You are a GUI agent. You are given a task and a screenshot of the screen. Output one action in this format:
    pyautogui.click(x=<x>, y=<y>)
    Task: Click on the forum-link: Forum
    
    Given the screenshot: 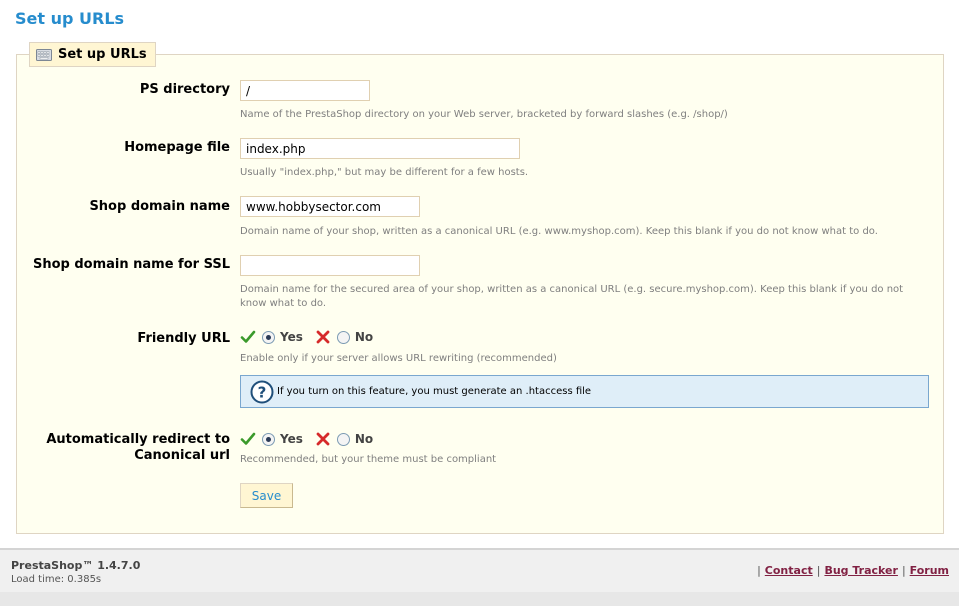 What is the action you would take?
    pyautogui.click(x=929, y=570)
    